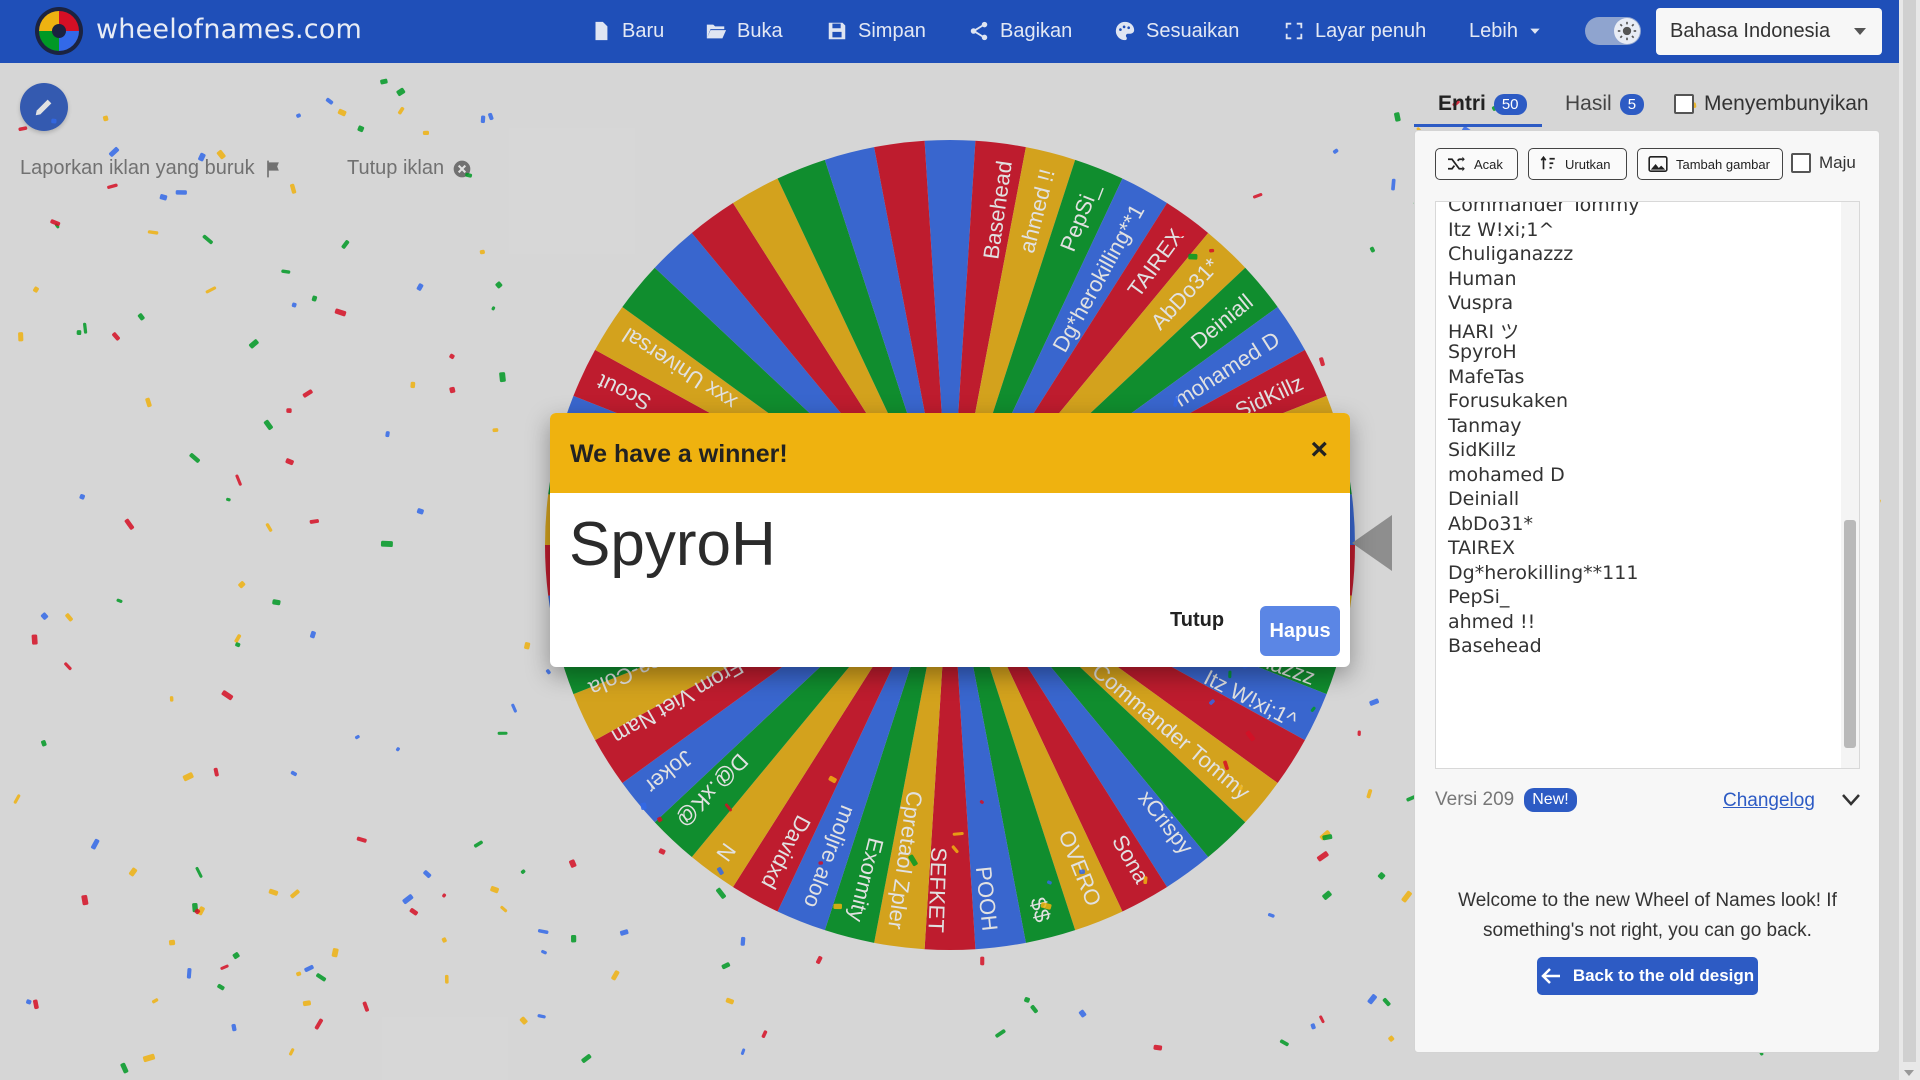  What do you see at coordinates (59, 31) in the screenshot?
I see `logo-icon` at bounding box center [59, 31].